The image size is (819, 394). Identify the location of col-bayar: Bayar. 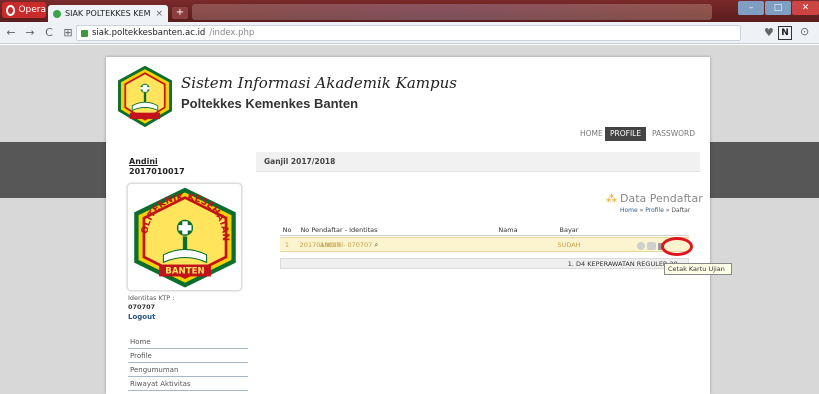
(569, 230).